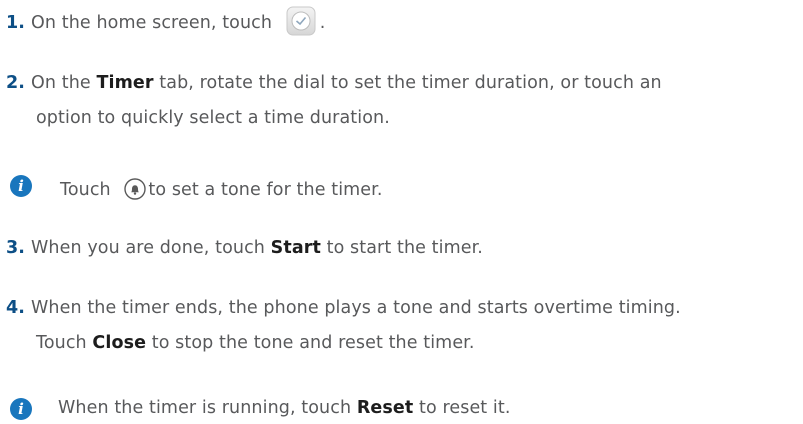 Image resolution: width=803 pixels, height=424 pixels. What do you see at coordinates (61, 83) in the screenshot?
I see `step-text: On the` at bounding box center [61, 83].